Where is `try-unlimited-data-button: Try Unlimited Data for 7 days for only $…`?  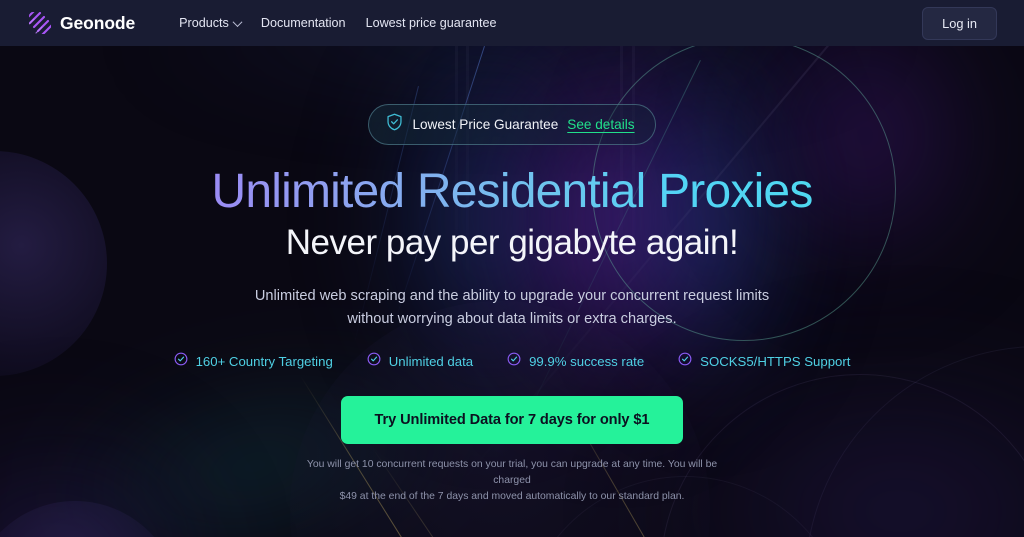
try-unlimited-data-button: Try Unlimited Data for 7 days for only $… is located at coordinates (512, 419).